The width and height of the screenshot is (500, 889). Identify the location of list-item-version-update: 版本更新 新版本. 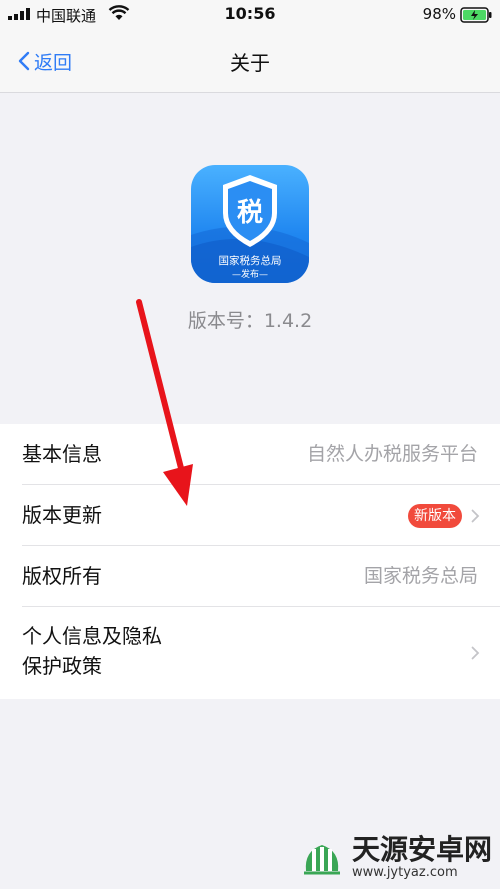
(250, 515).